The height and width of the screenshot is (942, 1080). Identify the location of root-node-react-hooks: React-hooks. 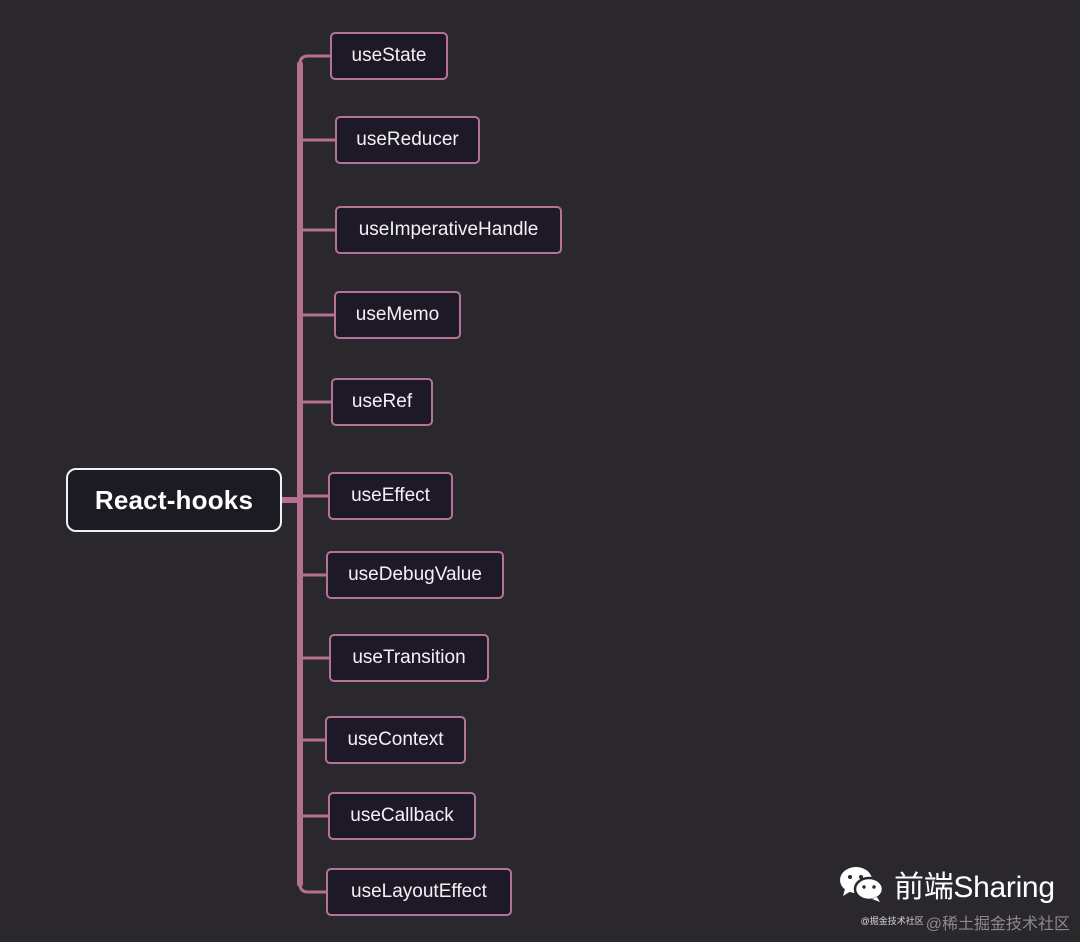
(174, 500).